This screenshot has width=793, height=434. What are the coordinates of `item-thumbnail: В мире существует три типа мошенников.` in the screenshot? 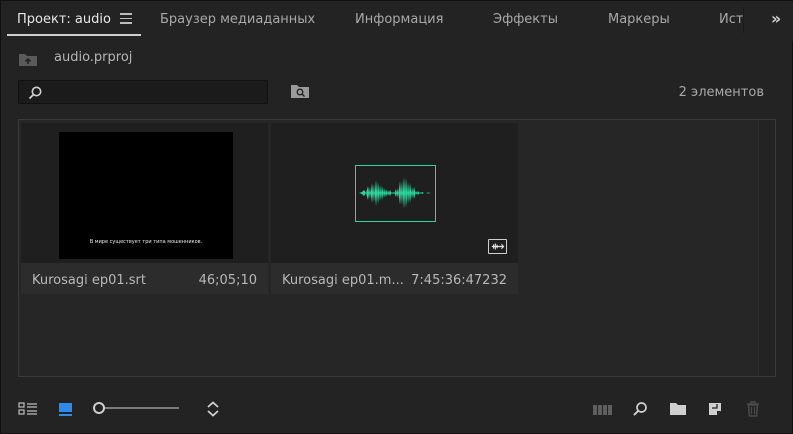 It's located at (144, 193).